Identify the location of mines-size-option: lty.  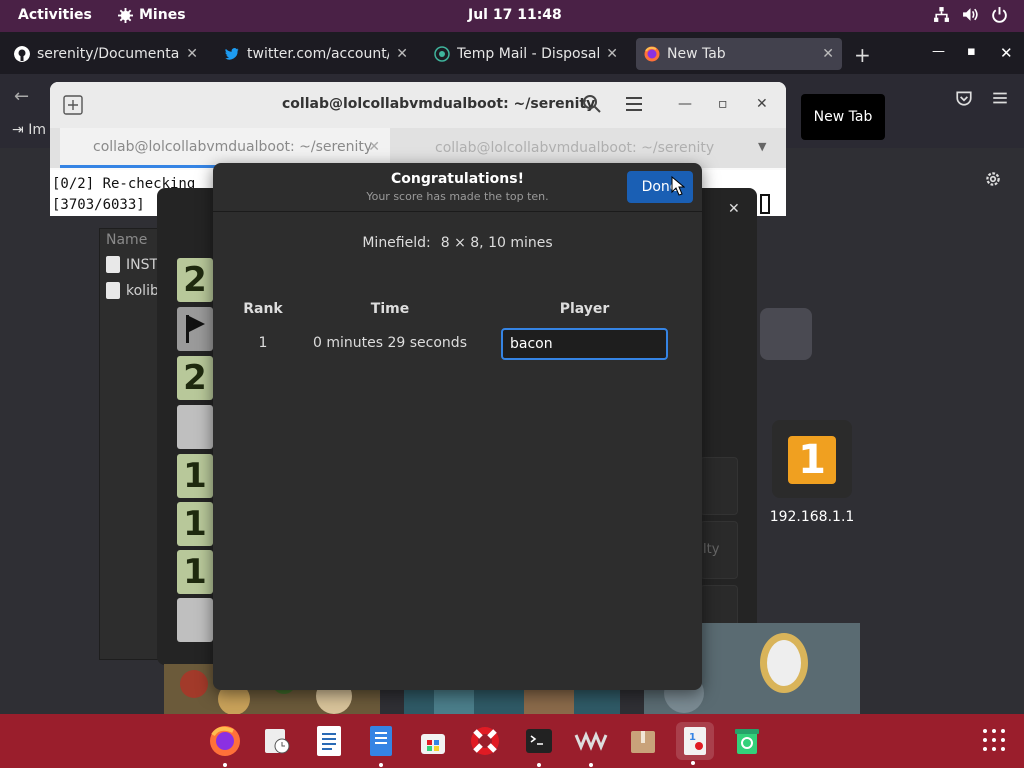
(719, 550).